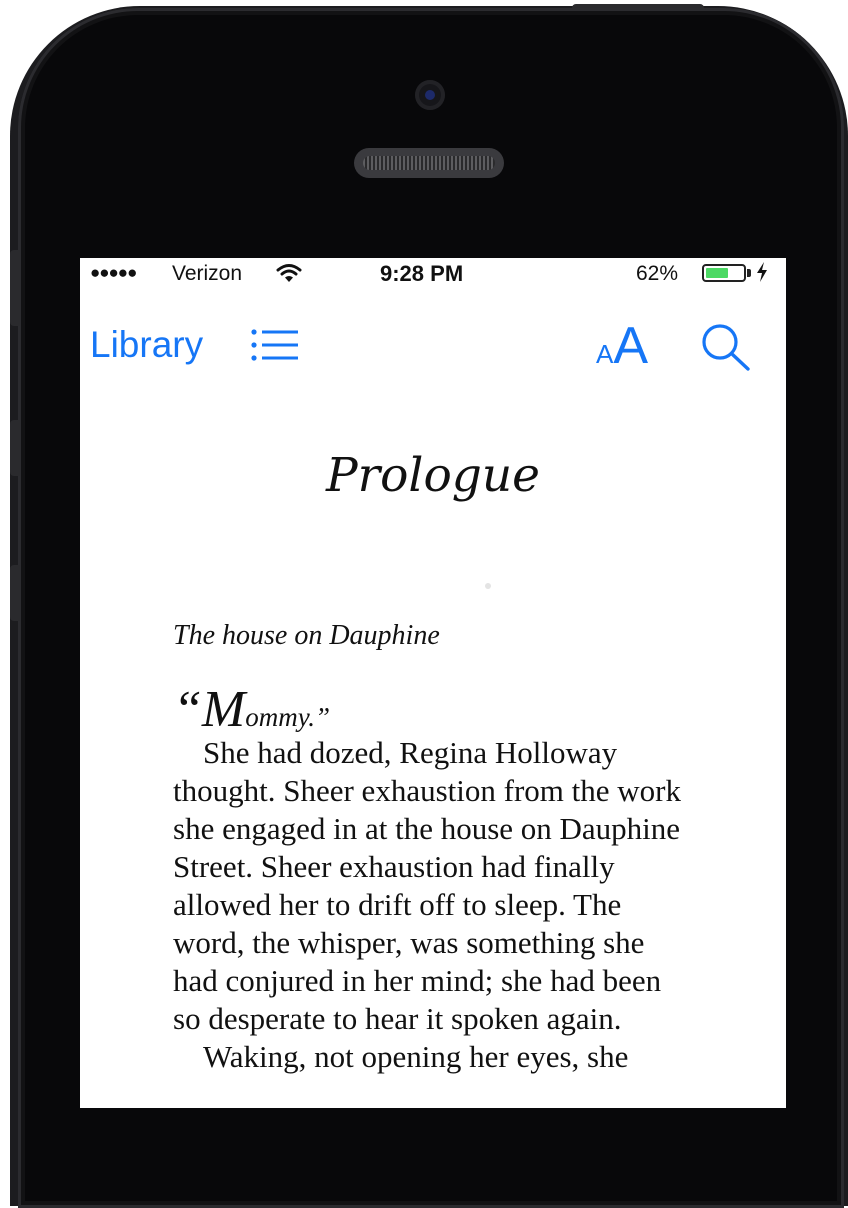  What do you see at coordinates (657, 273) in the screenshot?
I see `battery-percentage: 62%` at bounding box center [657, 273].